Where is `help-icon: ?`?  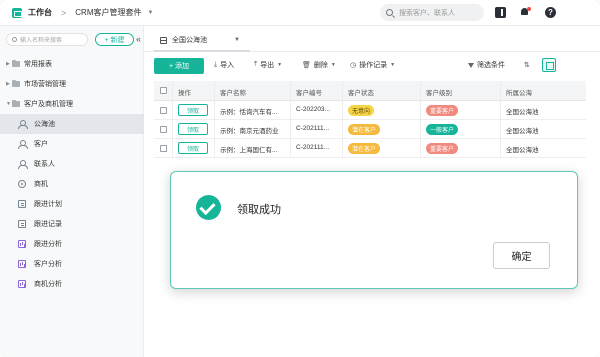
help-icon: ? is located at coordinates (550, 12).